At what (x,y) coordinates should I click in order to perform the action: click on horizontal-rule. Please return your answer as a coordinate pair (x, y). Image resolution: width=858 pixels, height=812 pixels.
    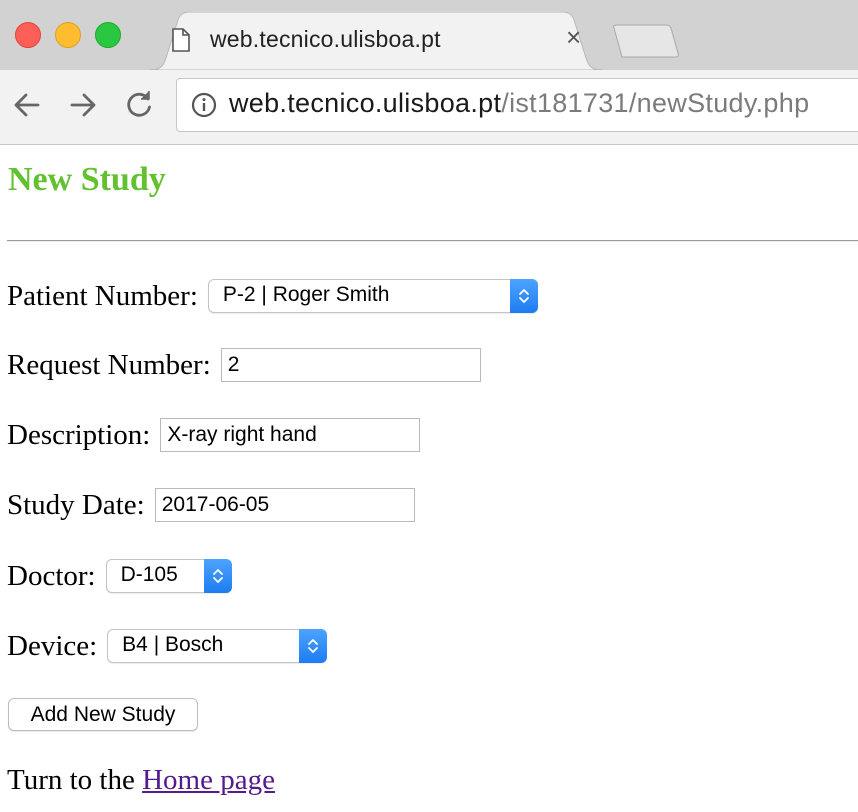
    Looking at the image, I should click on (432, 241).